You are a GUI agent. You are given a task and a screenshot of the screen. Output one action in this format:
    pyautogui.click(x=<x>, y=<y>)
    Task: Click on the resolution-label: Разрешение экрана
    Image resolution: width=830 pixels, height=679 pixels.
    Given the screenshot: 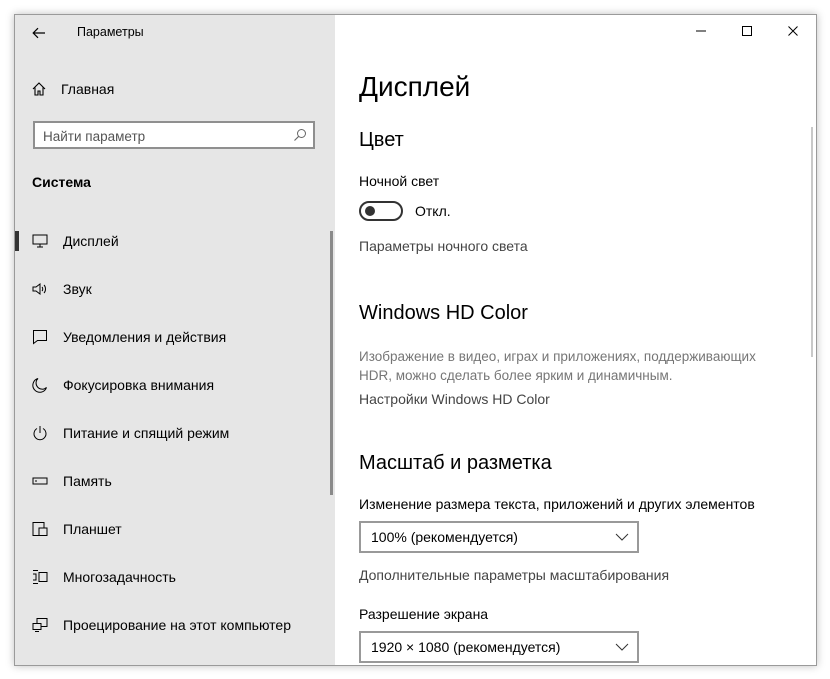 What is the action you would take?
    pyautogui.click(x=424, y=614)
    